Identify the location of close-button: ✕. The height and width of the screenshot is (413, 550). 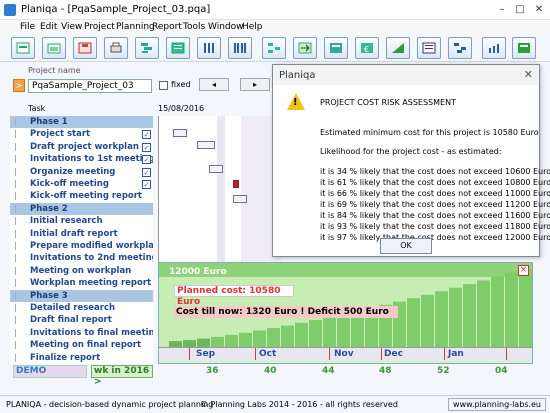
(539, 10).